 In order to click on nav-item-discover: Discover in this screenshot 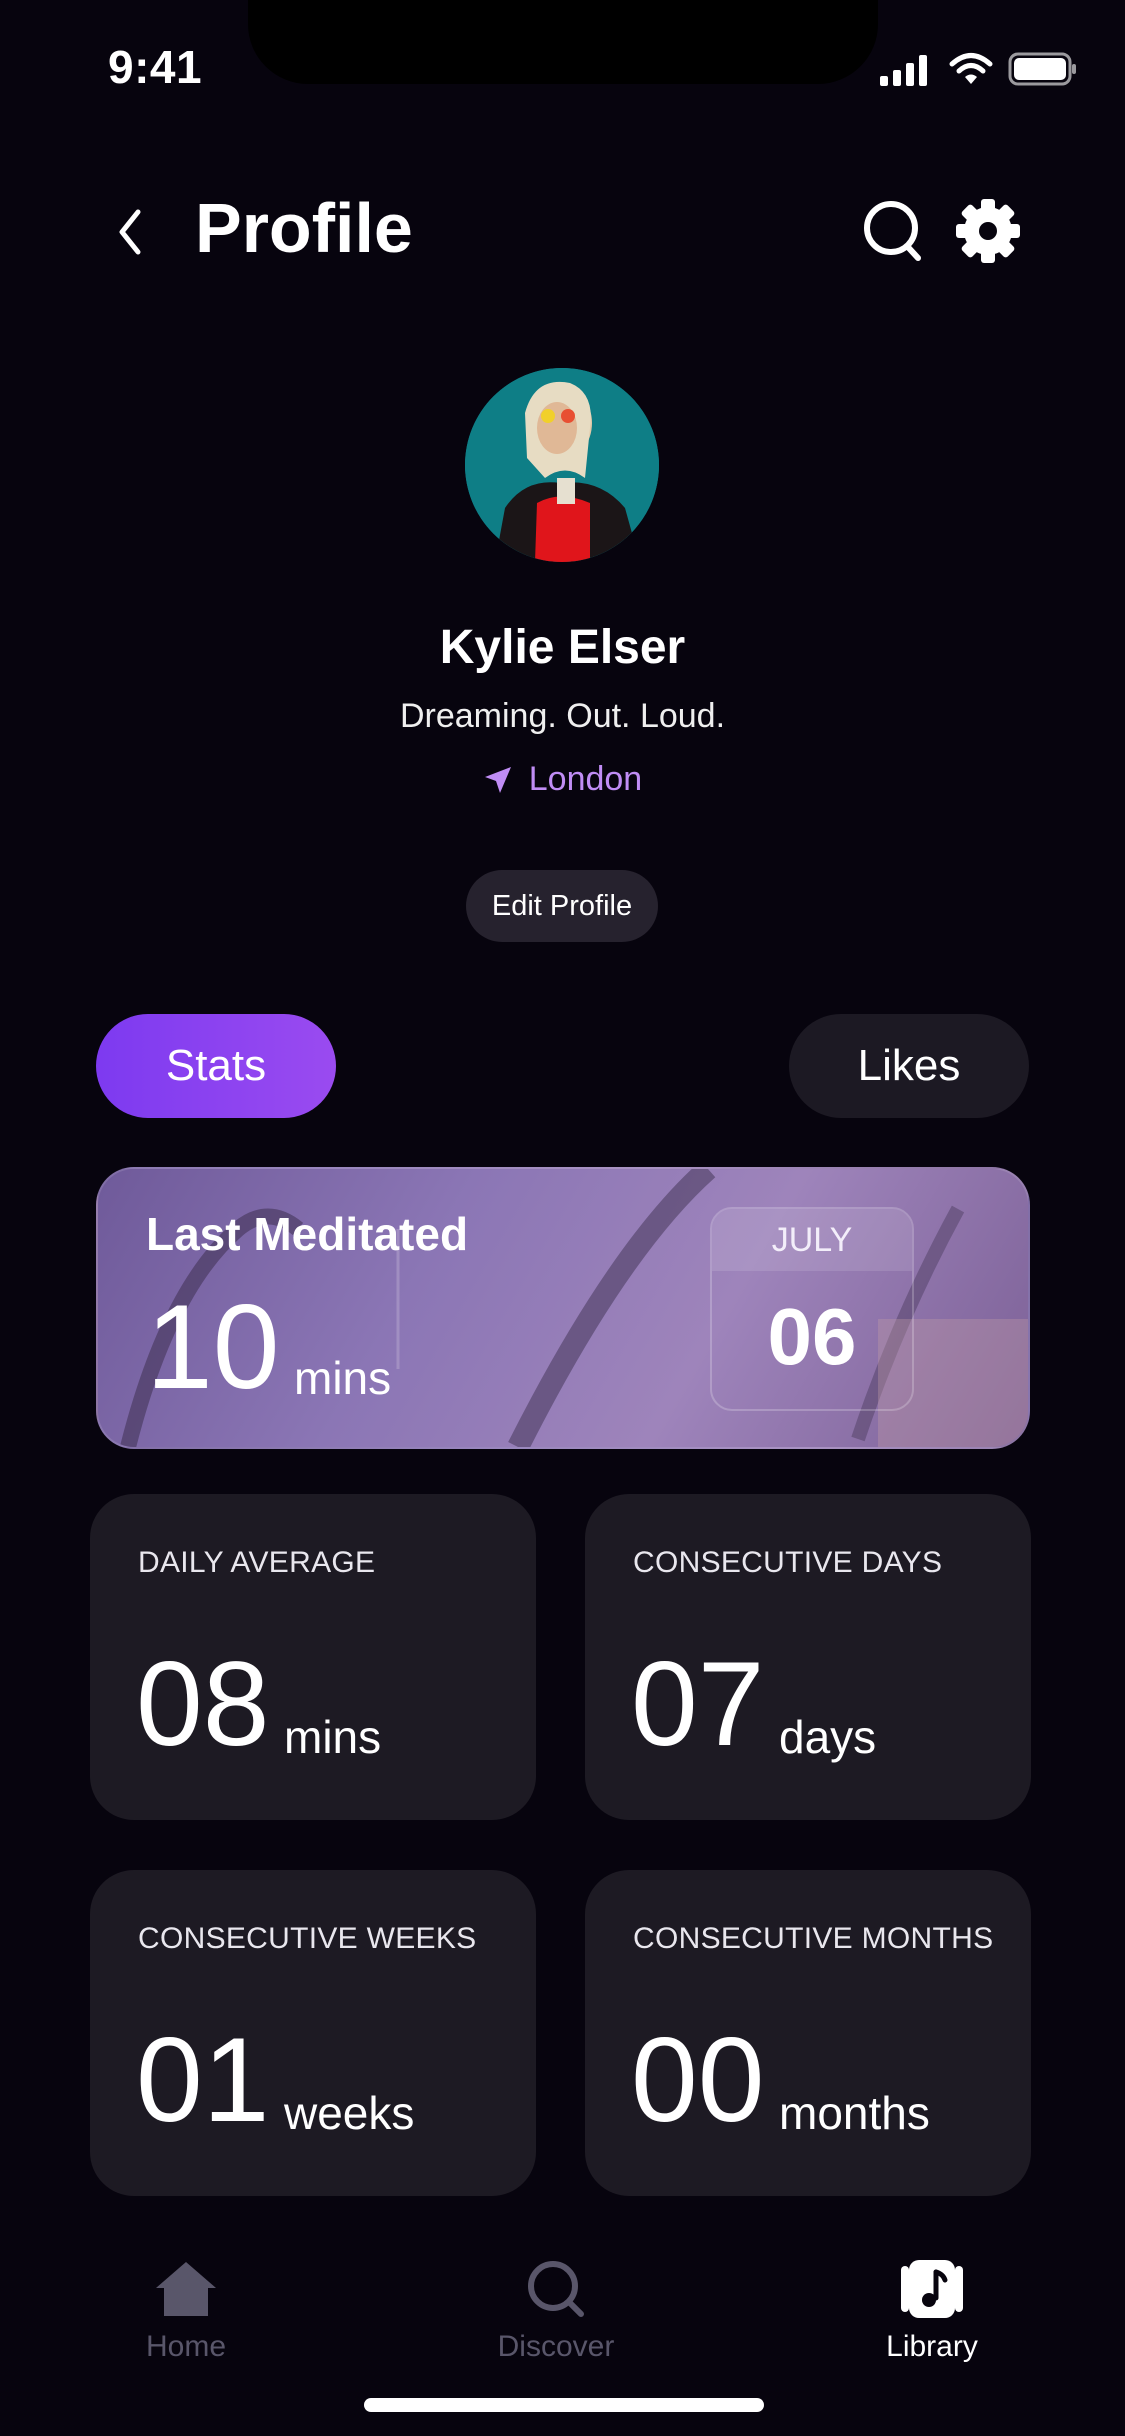, I will do `click(556, 2318)`.